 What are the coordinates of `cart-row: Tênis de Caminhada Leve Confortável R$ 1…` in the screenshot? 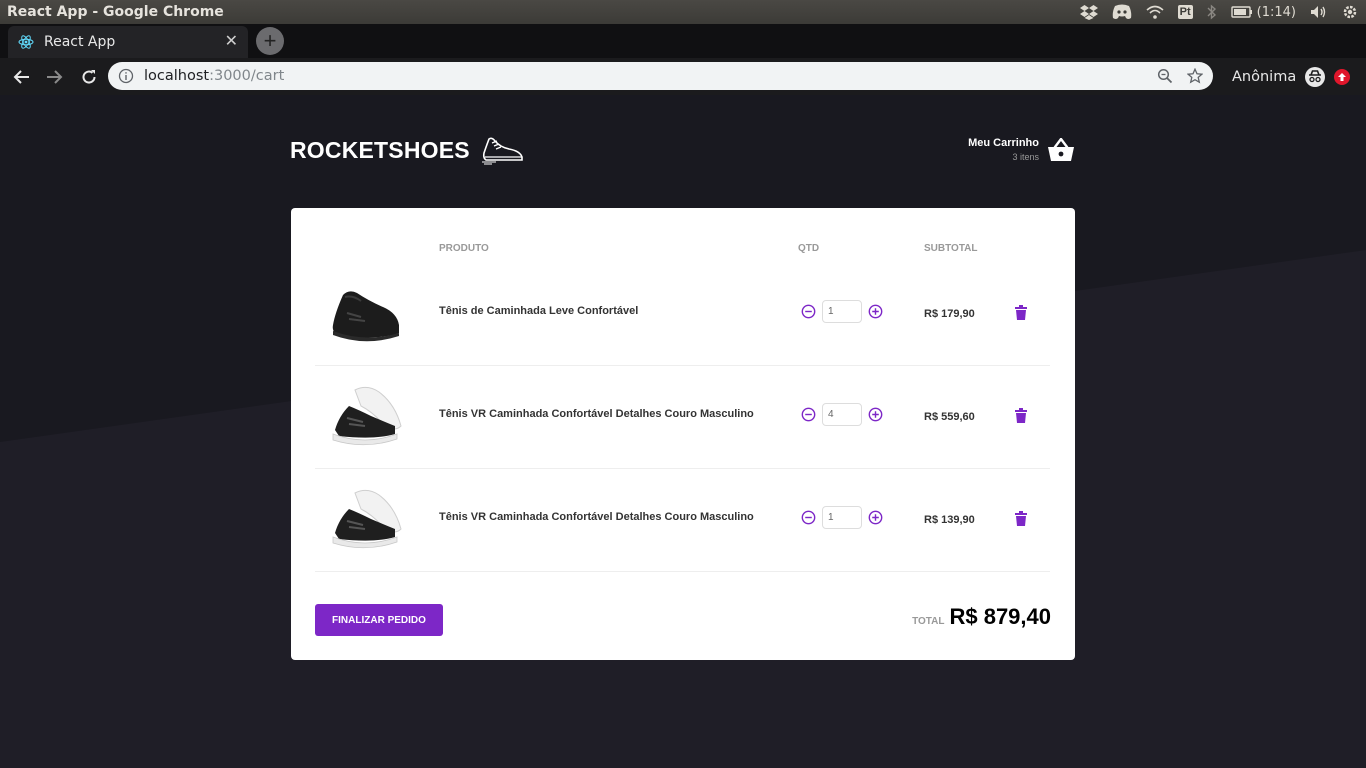 It's located at (682, 314).